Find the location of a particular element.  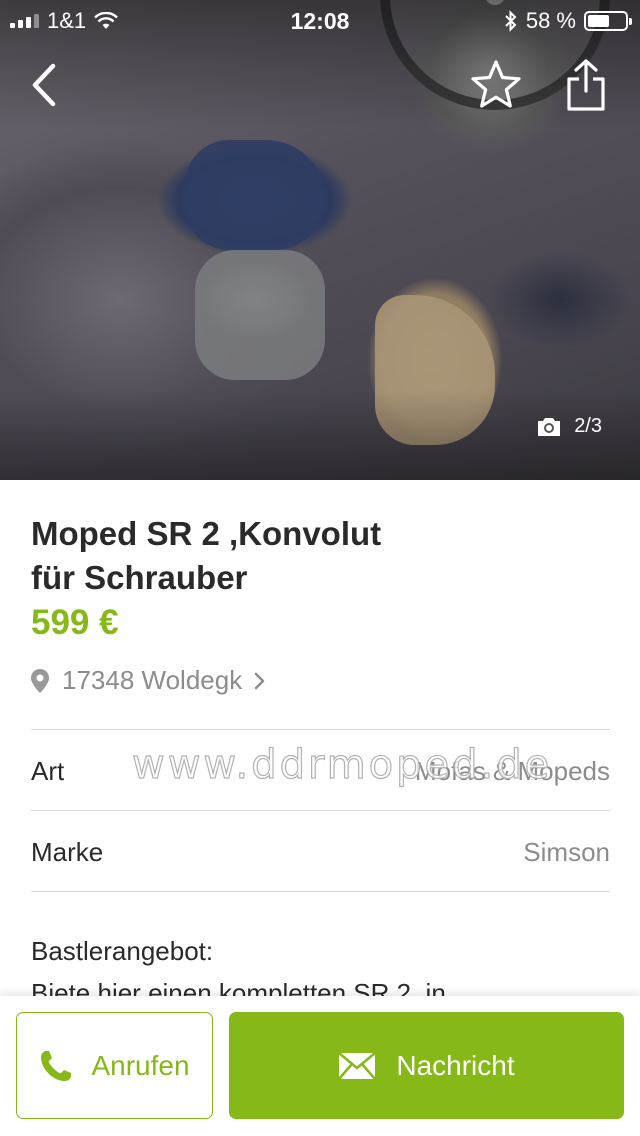

favorite-button is located at coordinates (496, 85).